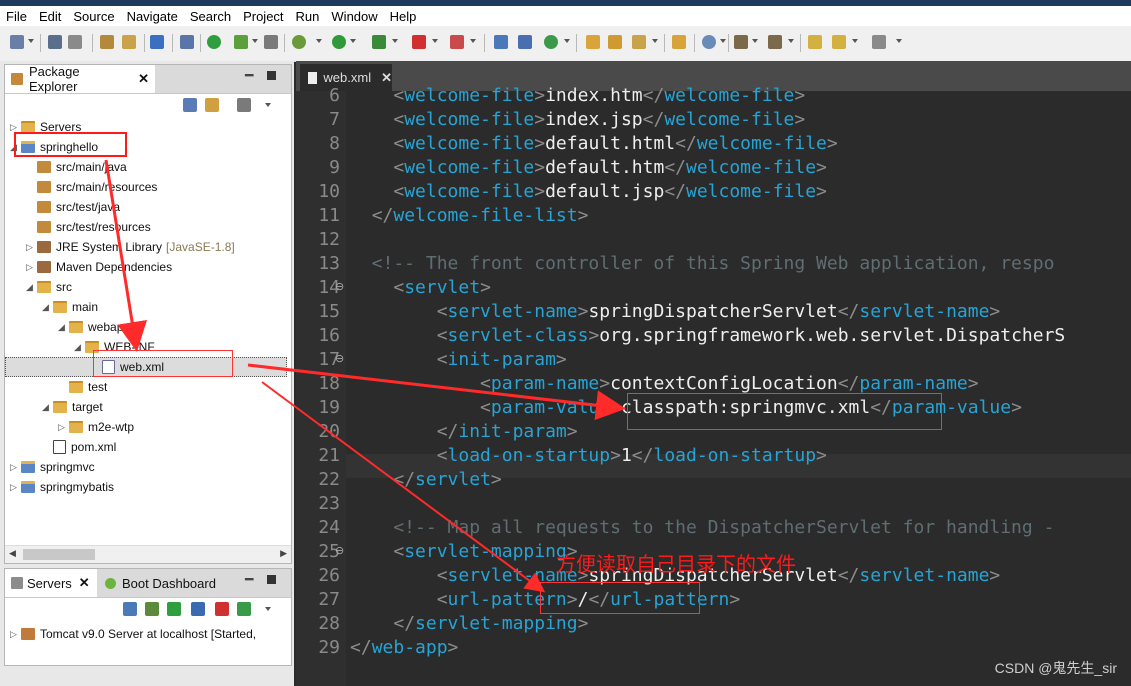  What do you see at coordinates (48, 287) in the screenshot?
I see `tree-item: ◢ src` at bounding box center [48, 287].